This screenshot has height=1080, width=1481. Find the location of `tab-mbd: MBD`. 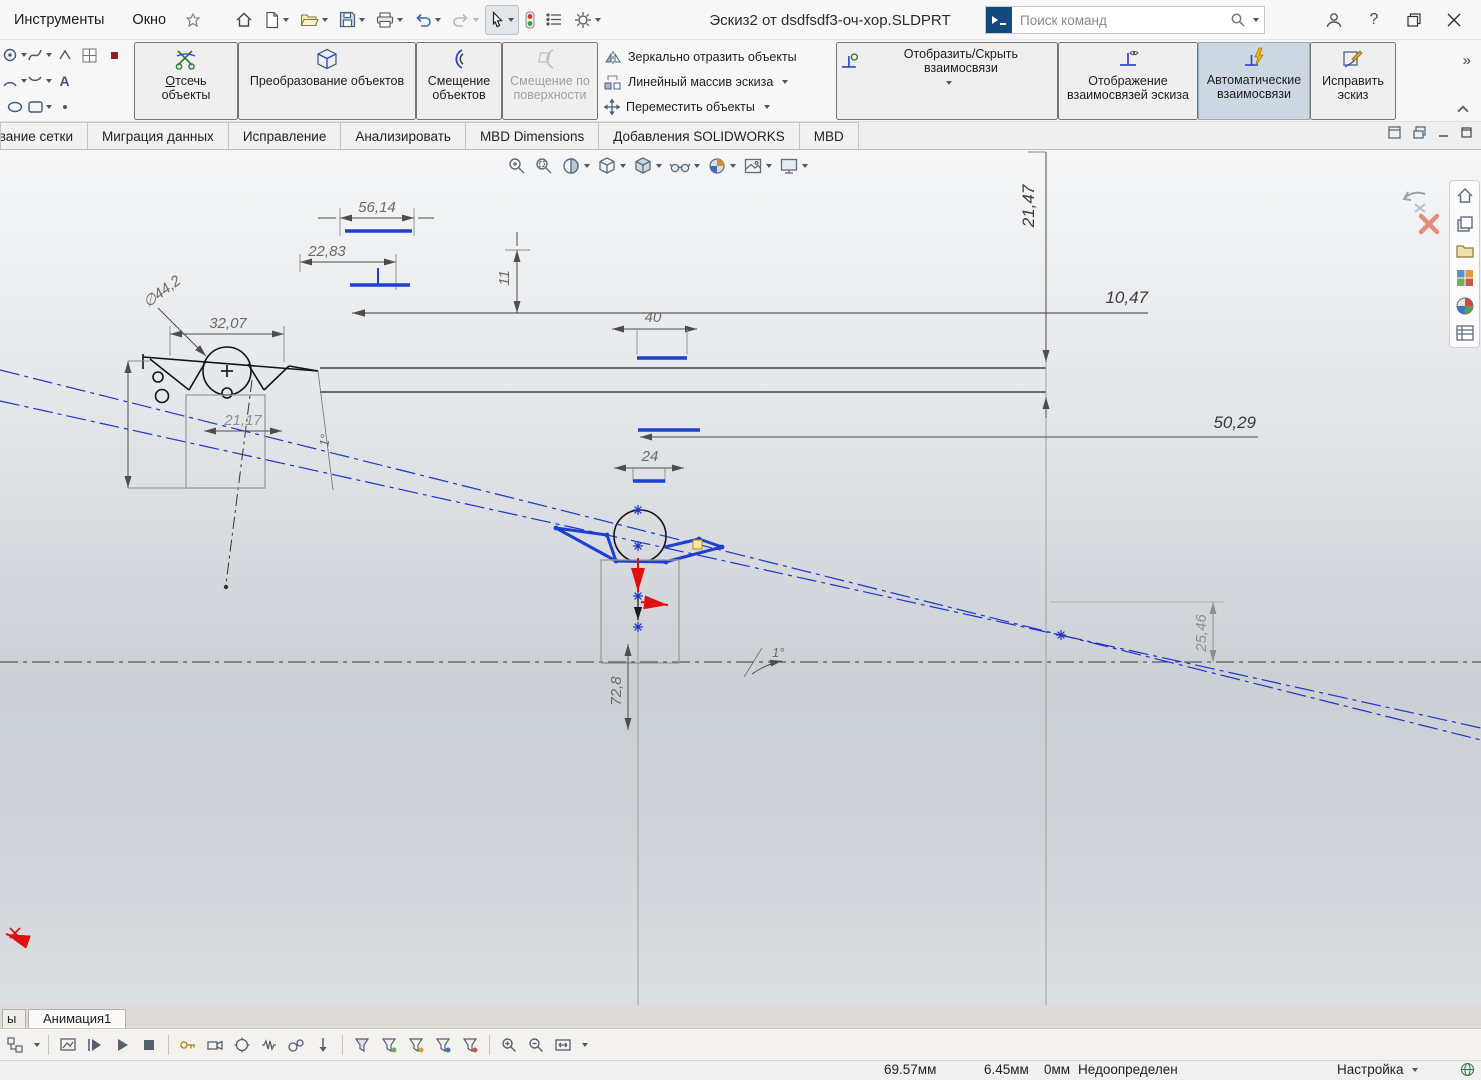

tab-mbd: MBD is located at coordinates (828, 135).